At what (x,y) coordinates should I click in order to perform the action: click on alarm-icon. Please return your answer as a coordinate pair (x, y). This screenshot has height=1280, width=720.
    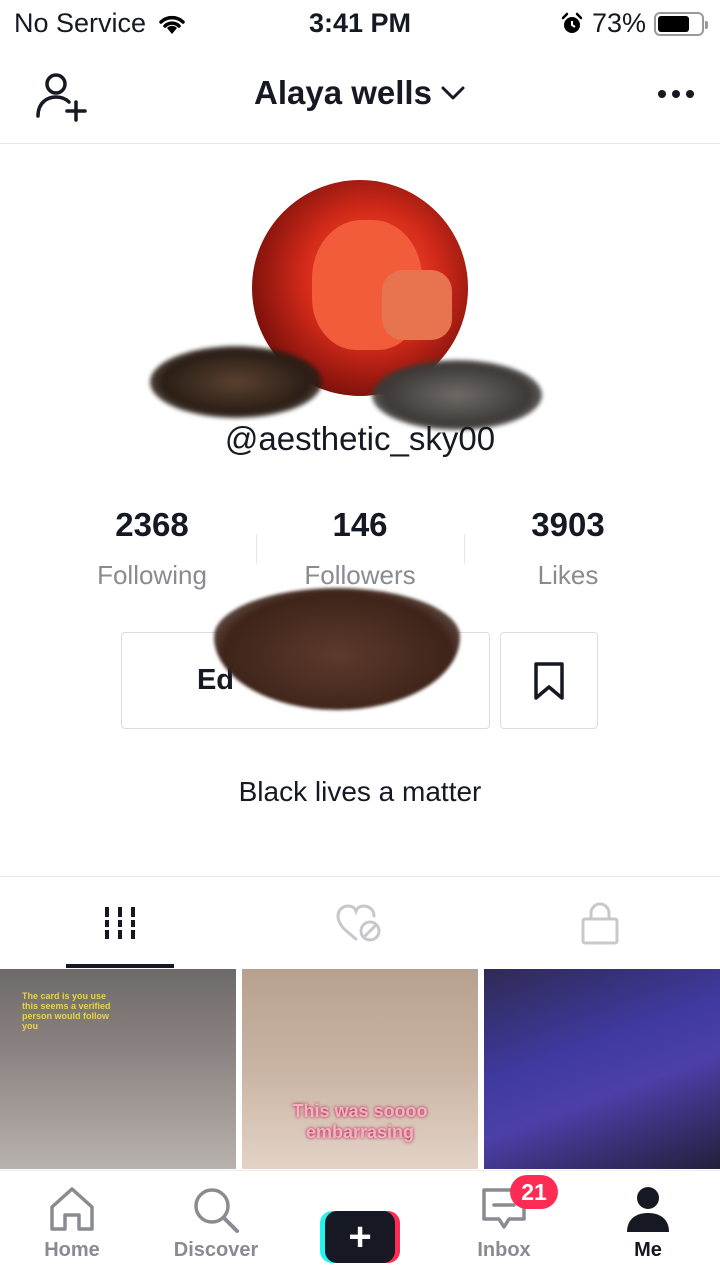
    Looking at the image, I should click on (572, 22).